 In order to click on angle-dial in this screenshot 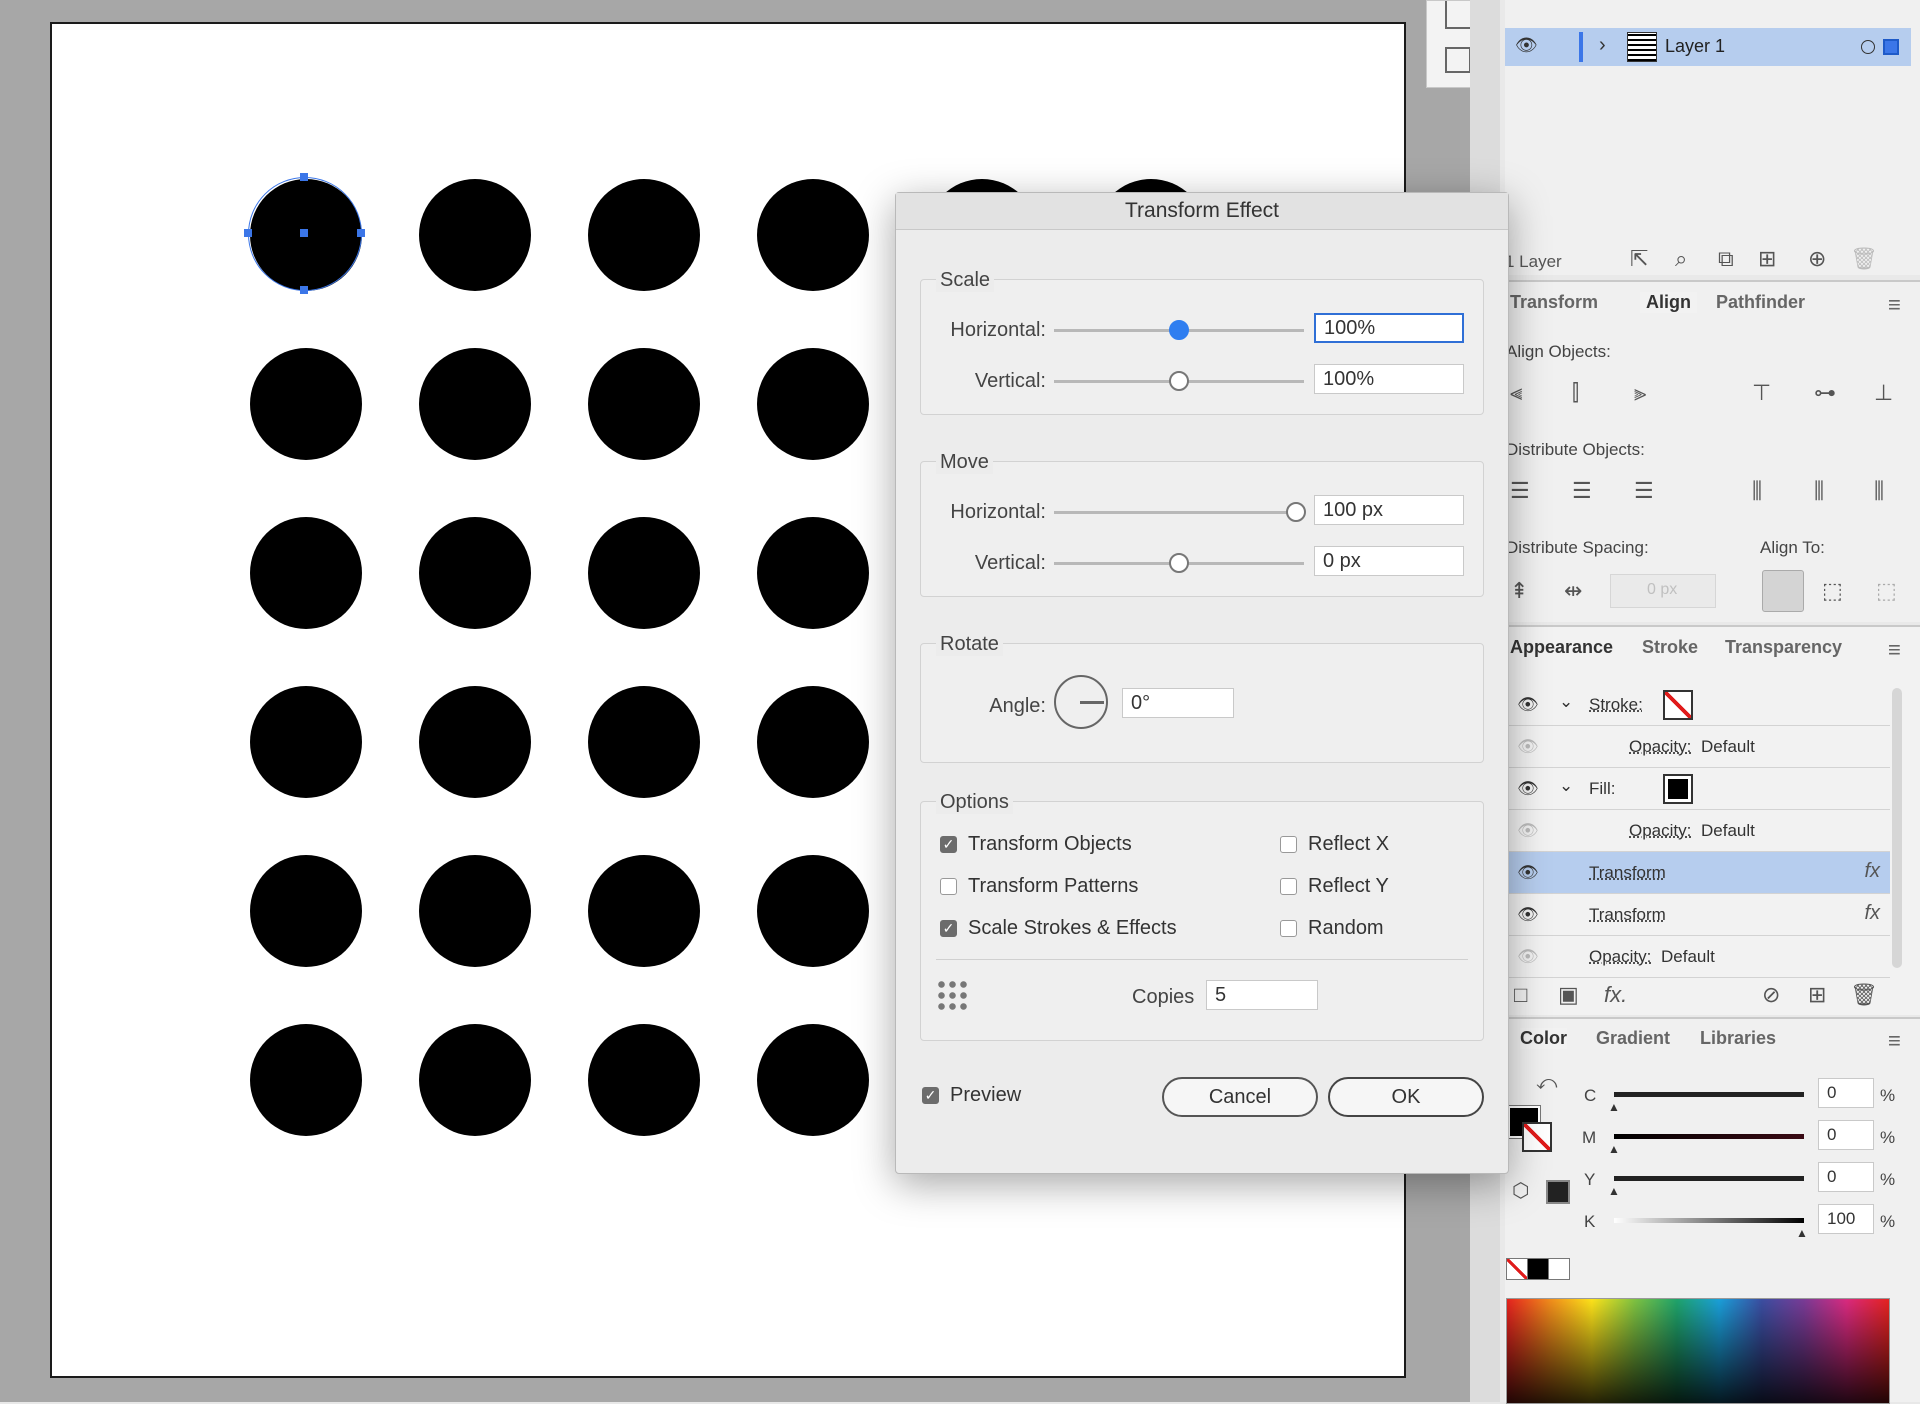, I will do `click(1081, 702)`.